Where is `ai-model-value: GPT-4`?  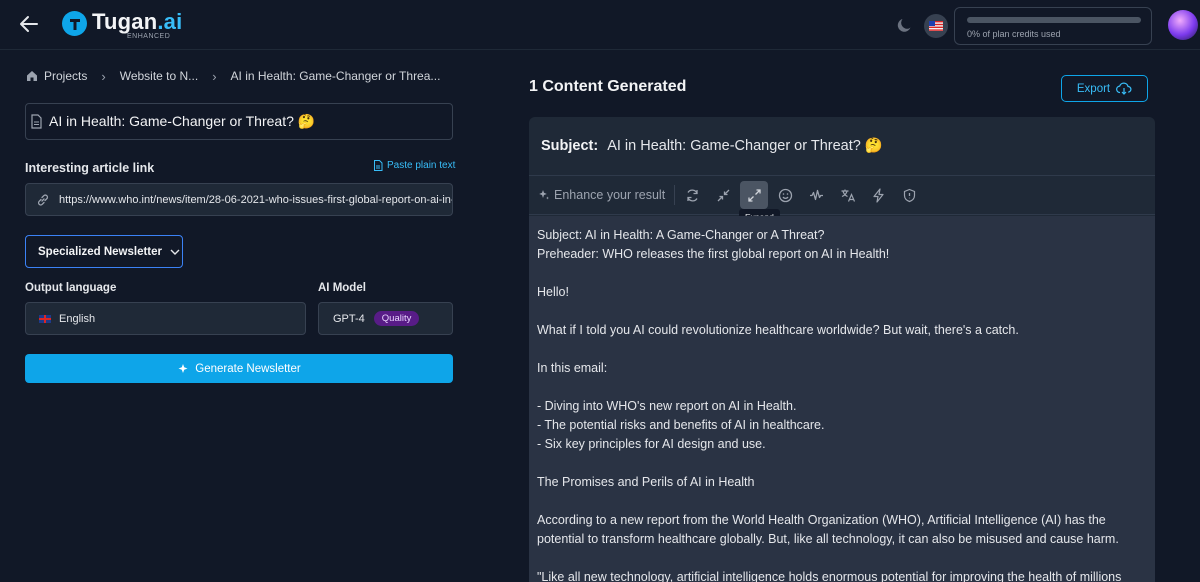
ai-model-value: GPT-4 is located at coordinates (349, 318).